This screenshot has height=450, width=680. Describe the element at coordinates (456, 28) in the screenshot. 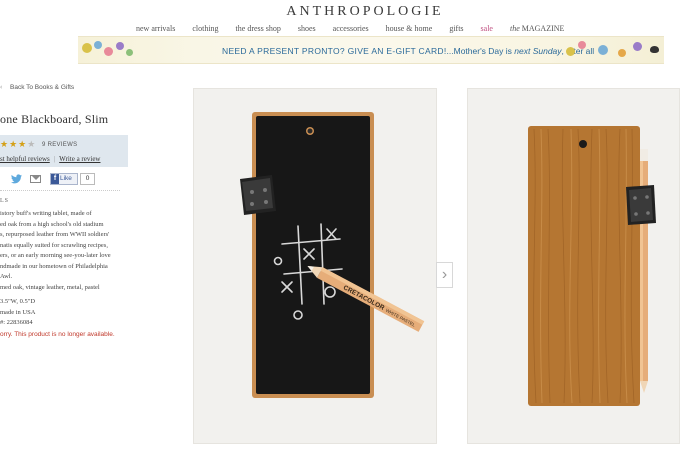

I see `nav-item-gifts: gifts` at that location.